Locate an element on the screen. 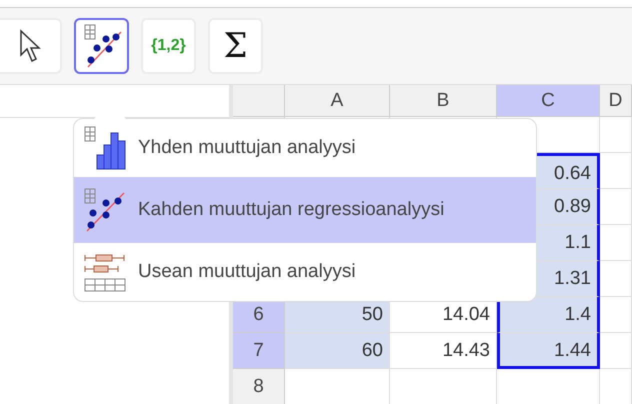  table-cell: 60 is located at coordinates (337, 351).